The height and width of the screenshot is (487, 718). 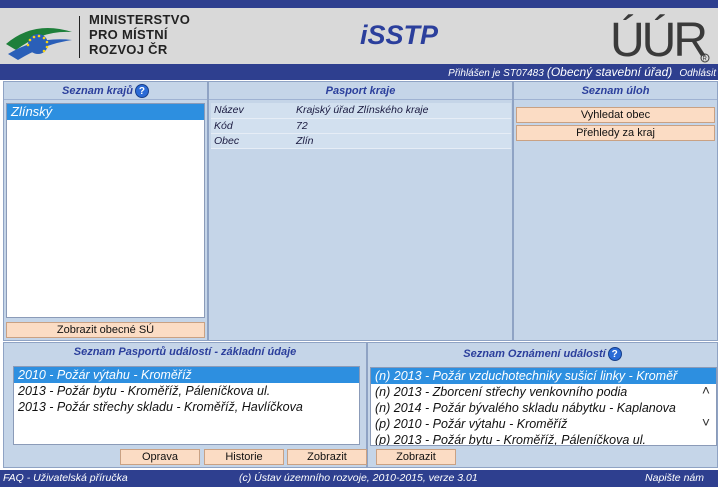 I want to click on scroll-down-icon: ˅, so click(x=706, y=422).